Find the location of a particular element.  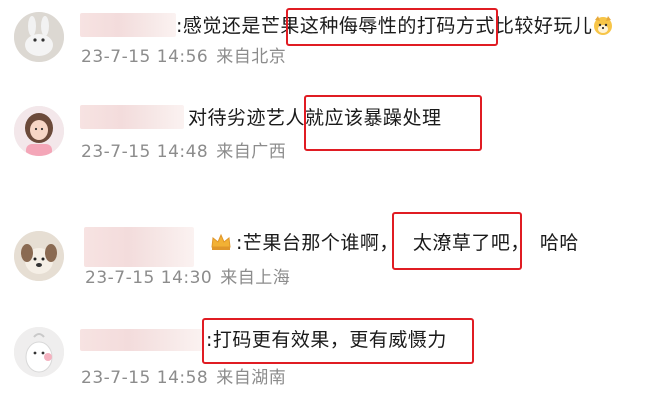

comment-text-part-c: 哈哈 is located at coordinates (559, 243).